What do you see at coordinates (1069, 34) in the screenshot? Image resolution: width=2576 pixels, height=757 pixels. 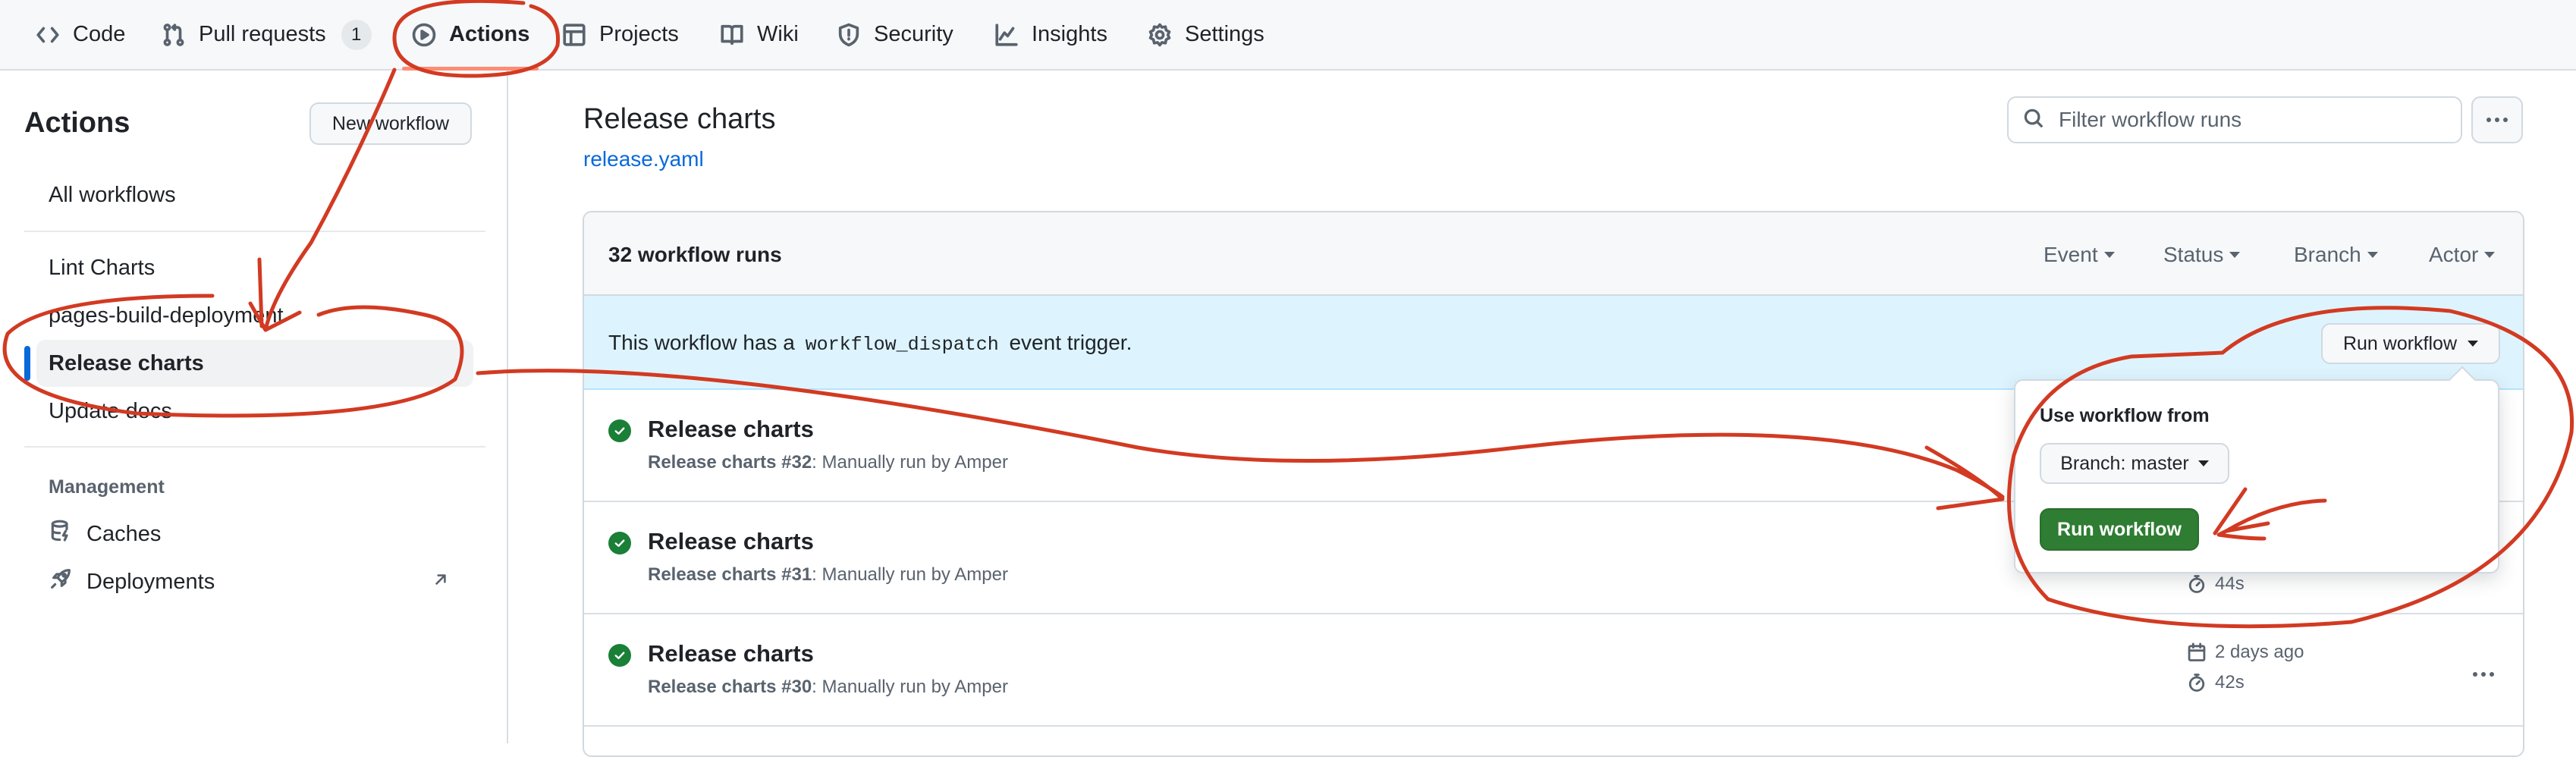 I see `tab-label: Insights` at bounding box center [1069, 34].